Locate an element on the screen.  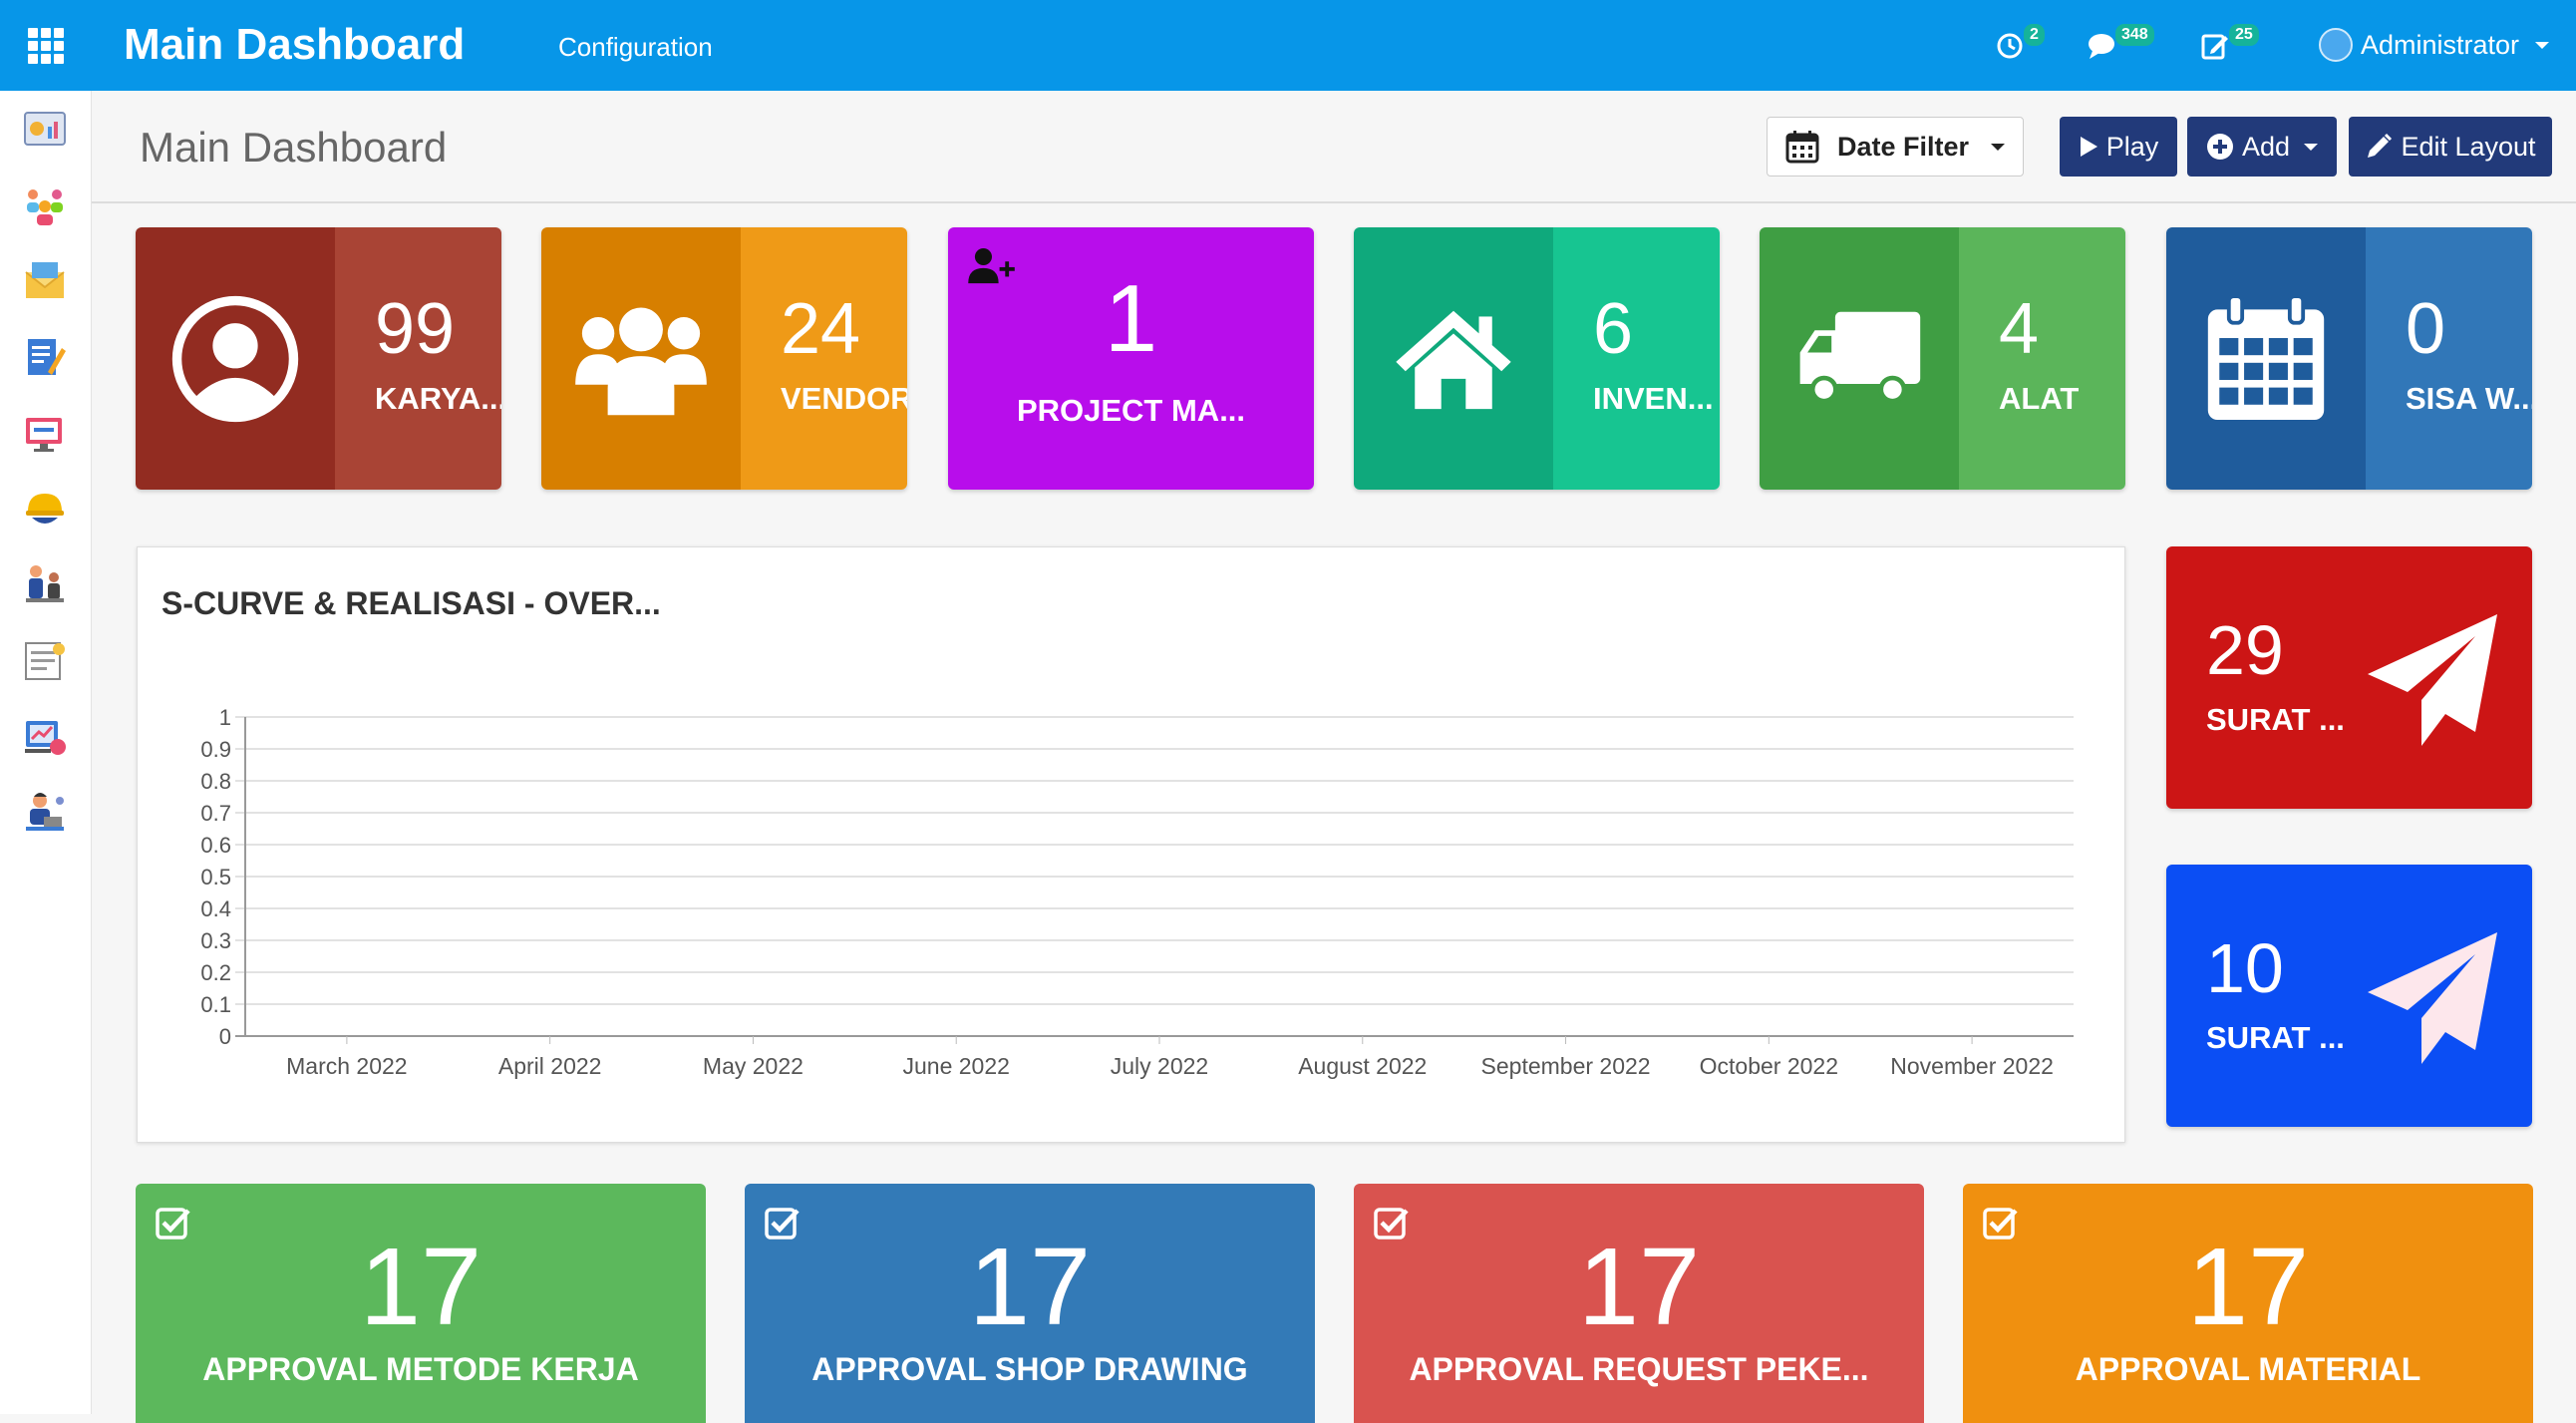
avatar is located at coordinates (2336, 45).